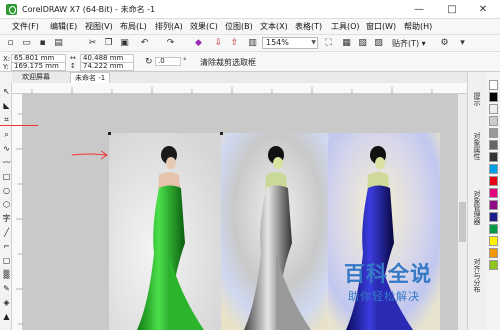 This screenshot has height=330, width=500. Describe the element at coordinates (228, 62) in the screenshot. I see `clear-crop-marquee-button: 清除裁剪选取框` at that location.